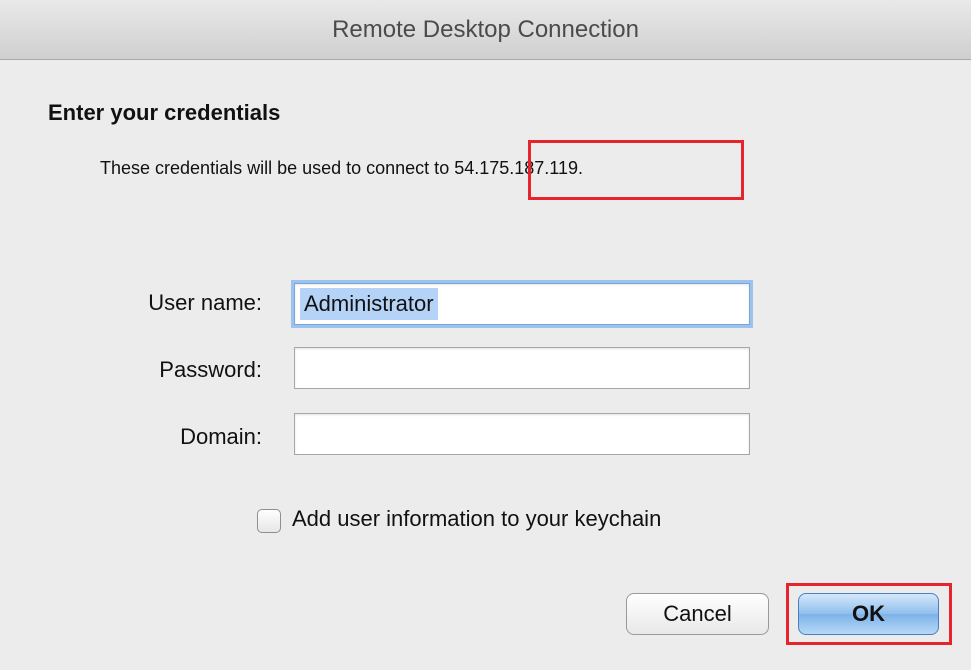 This screenshot has width=971, height=670. Describe the element at coordinates (210, 369) in the screenshot. I see `password-label: Password:` at that location.